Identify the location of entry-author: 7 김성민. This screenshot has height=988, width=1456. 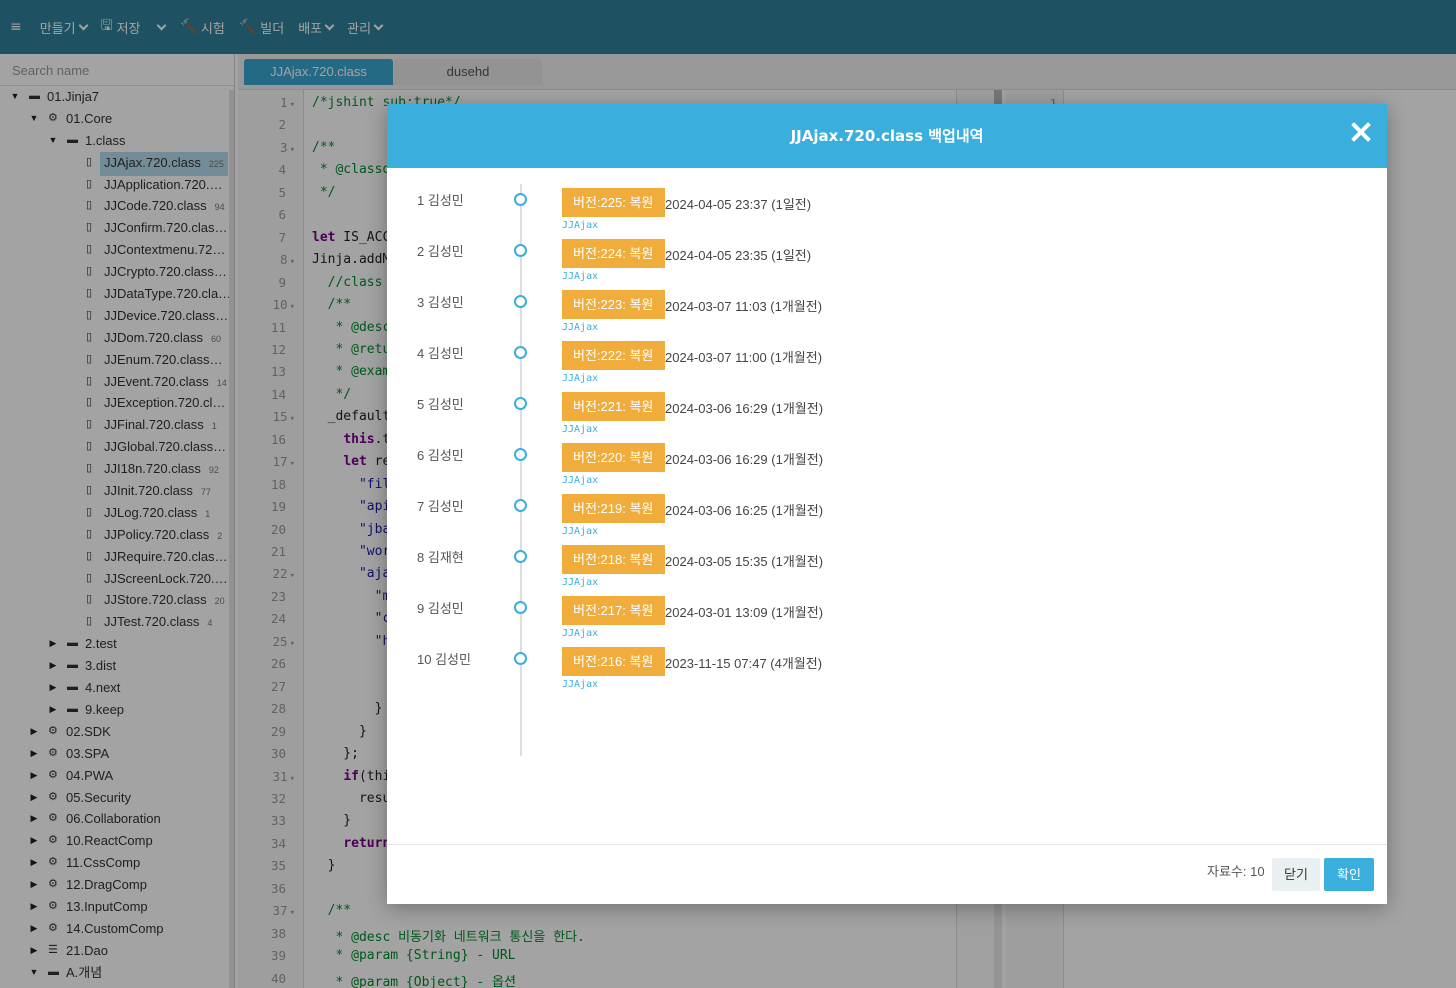
(440, 505).